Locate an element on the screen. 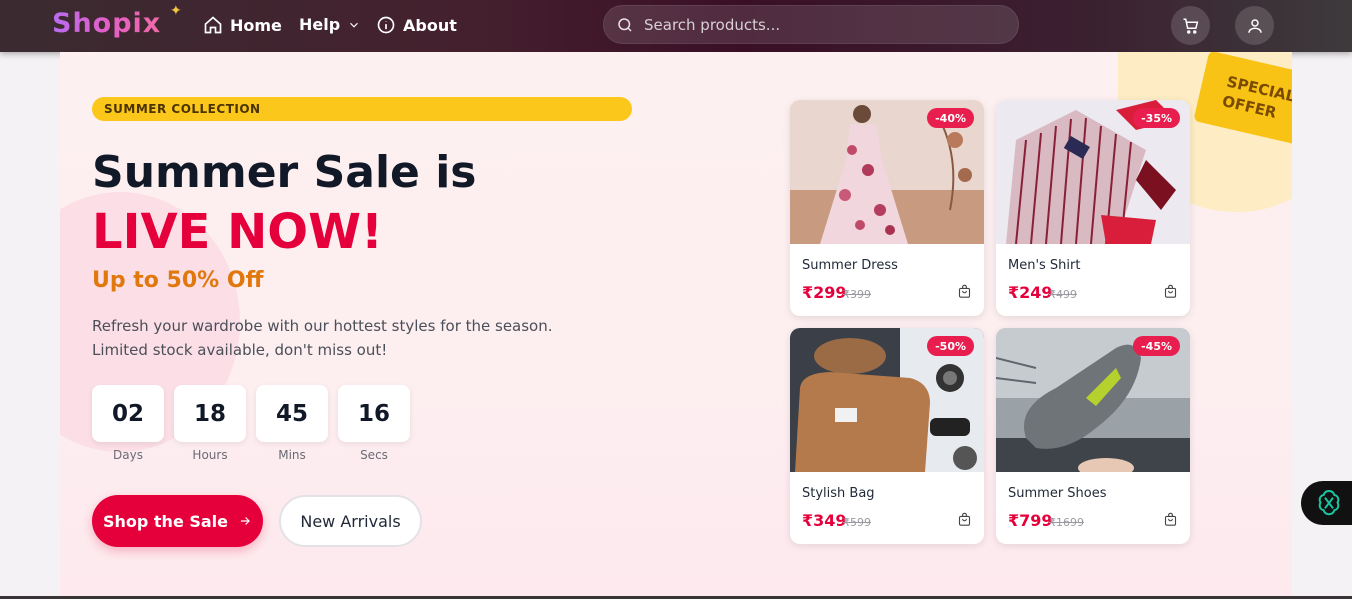  countdown-value: 45 is located at coordinates (292, 413).